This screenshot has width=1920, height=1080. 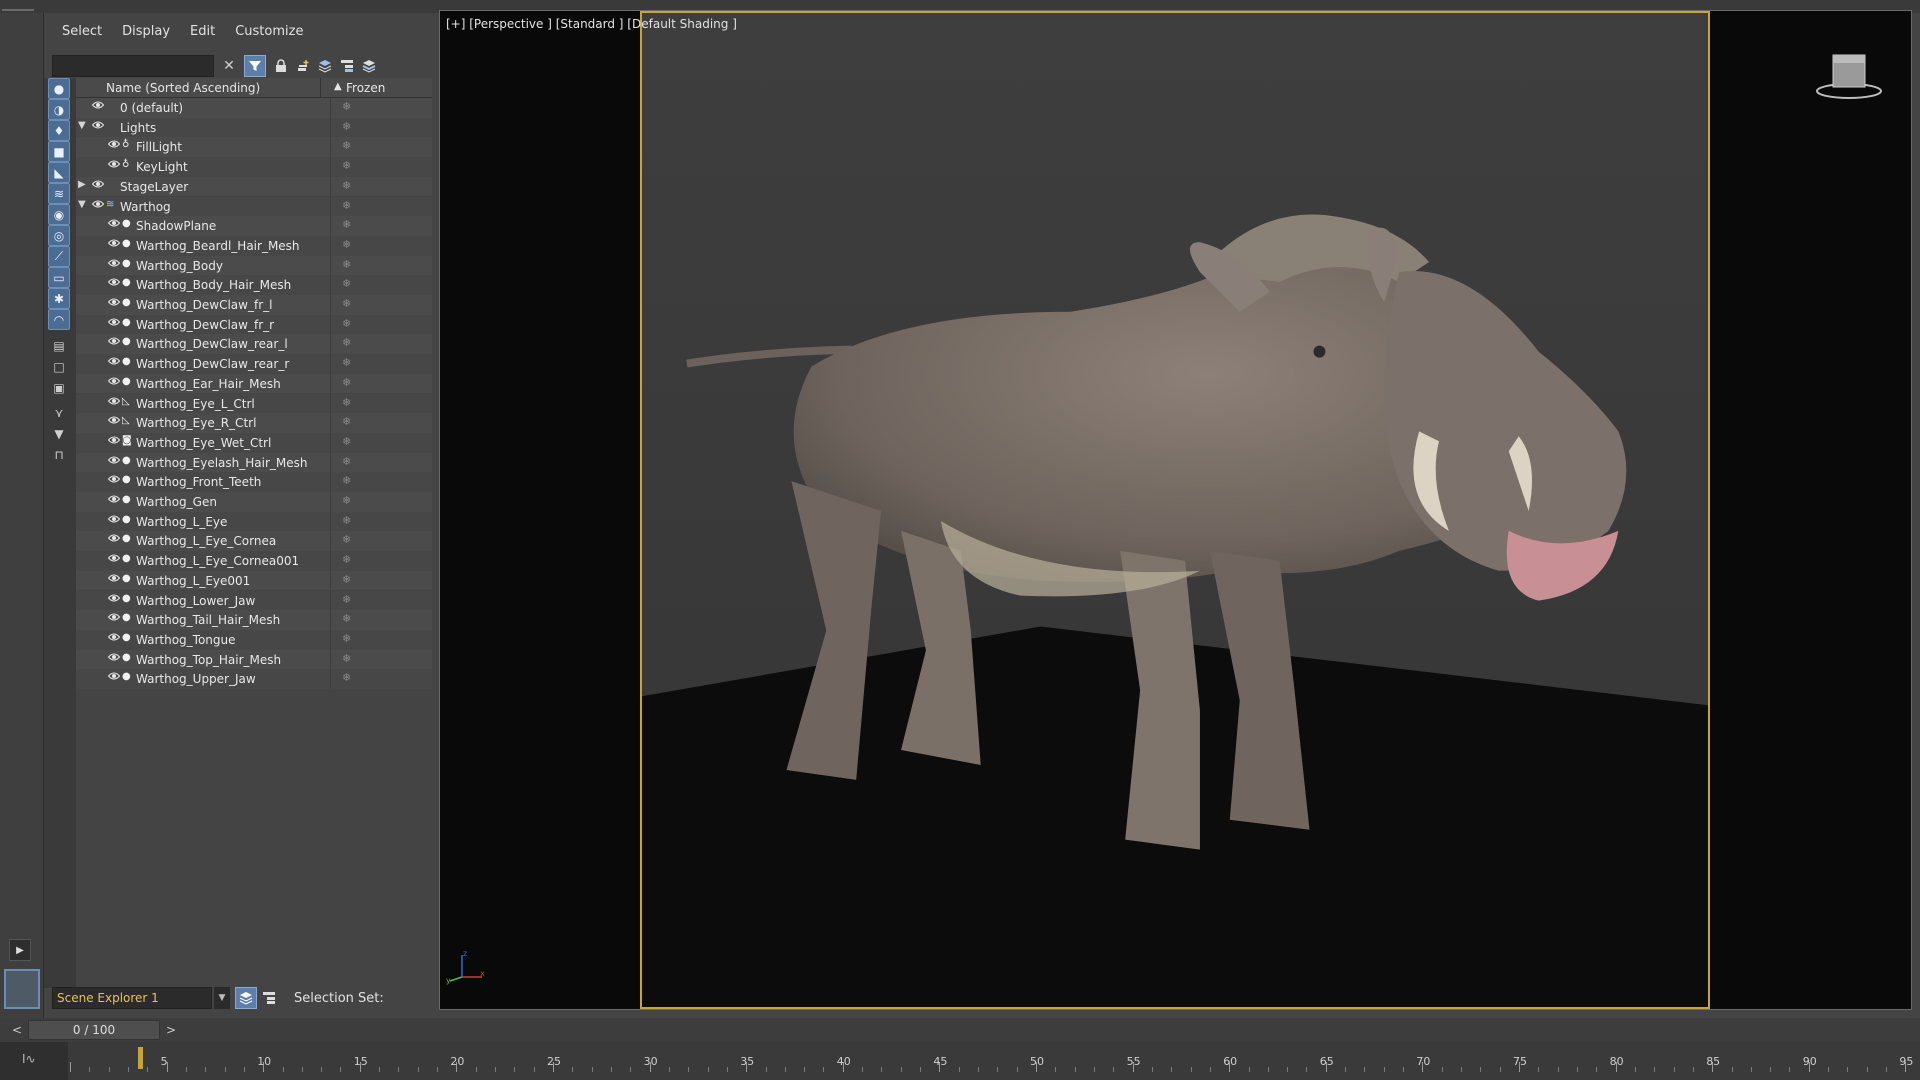 What do you see at coordinates (254, 639) in the screenshot?
I see `object-row: ● Warthog_Tongue ❄` at bounding box center [254, 639].